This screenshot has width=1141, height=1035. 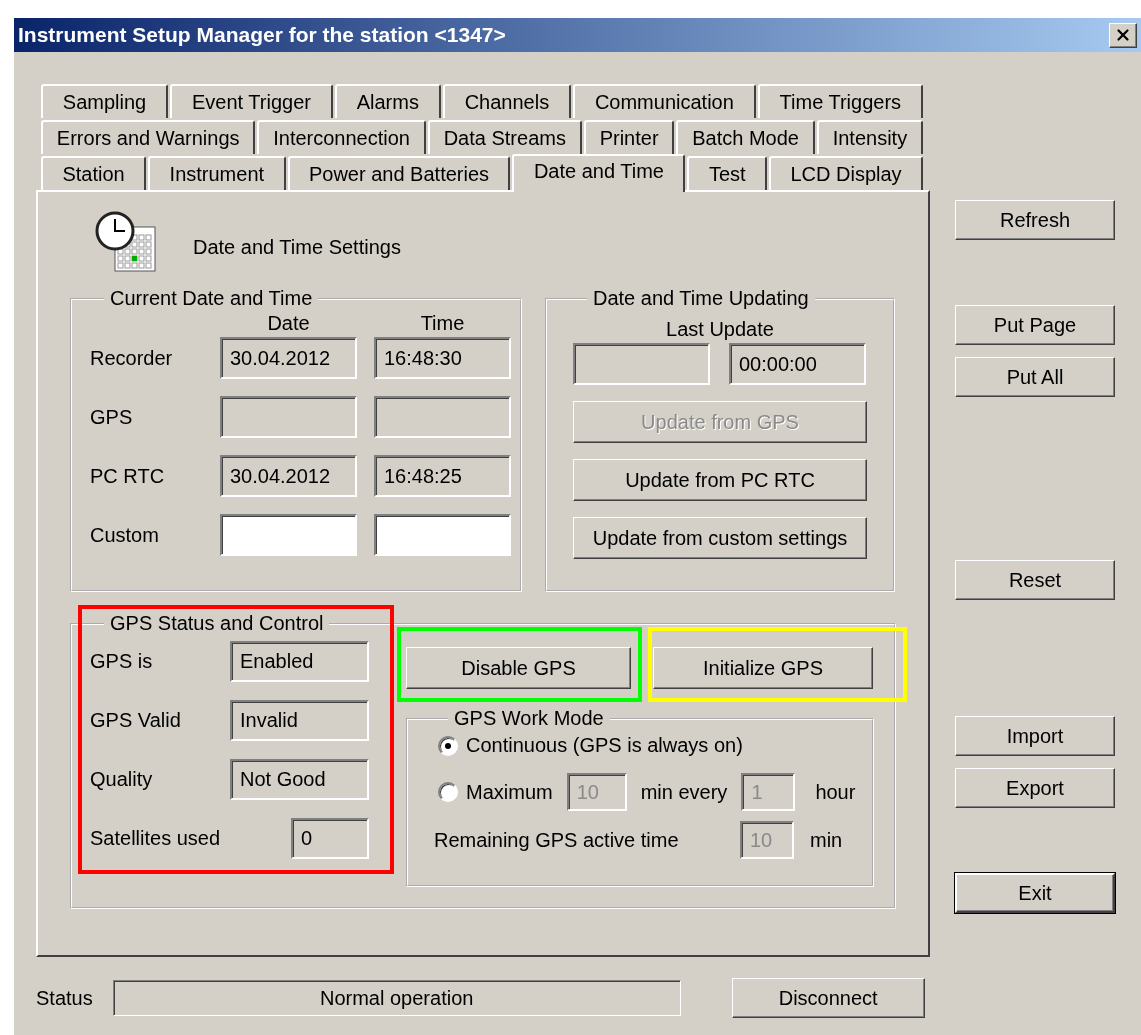 What do you see at coordinates (128, 476) in the screenshot?
I see `field-label: PC RTC` at bounding box center [128, 476].